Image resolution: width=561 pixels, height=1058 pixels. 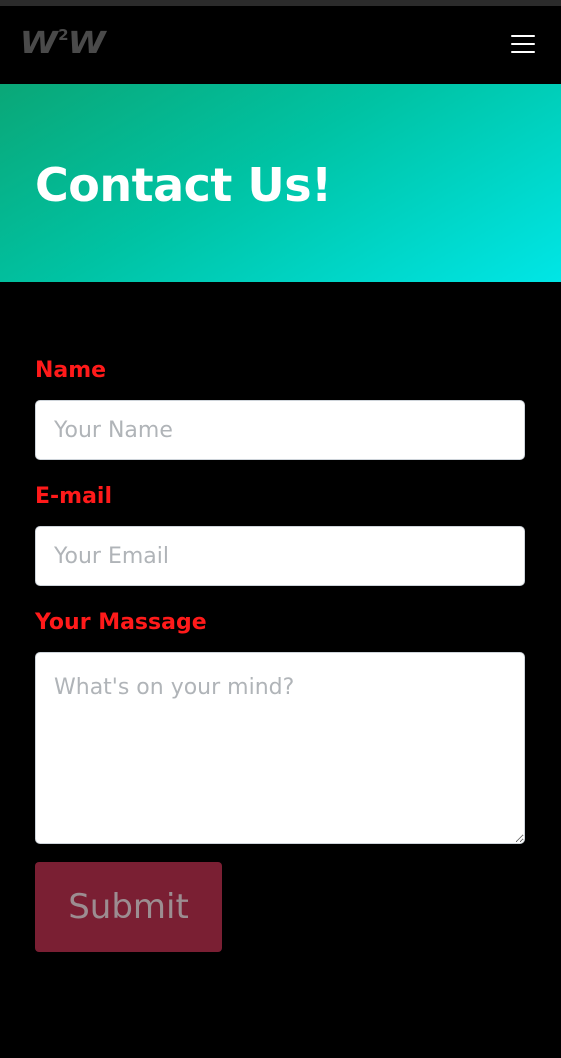 I want to click on email-input, so click(x=280, y=556).